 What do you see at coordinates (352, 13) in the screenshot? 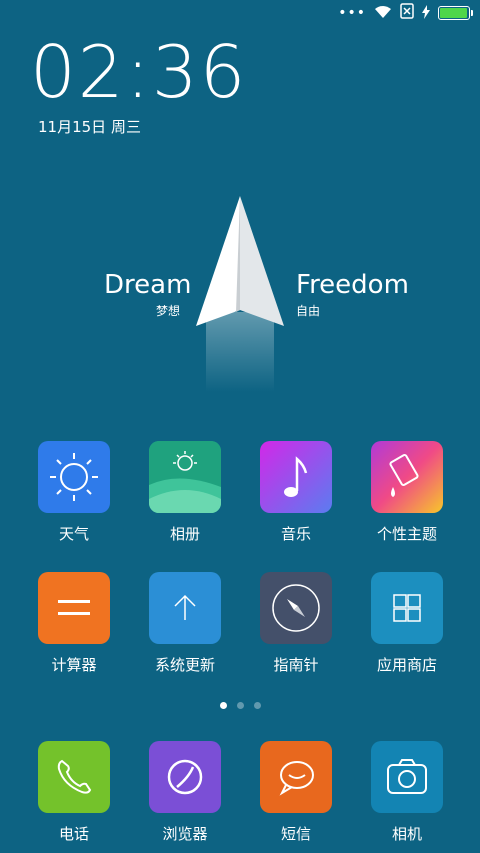
I see `more-indicator: •••` at bounding box center [352, 13].